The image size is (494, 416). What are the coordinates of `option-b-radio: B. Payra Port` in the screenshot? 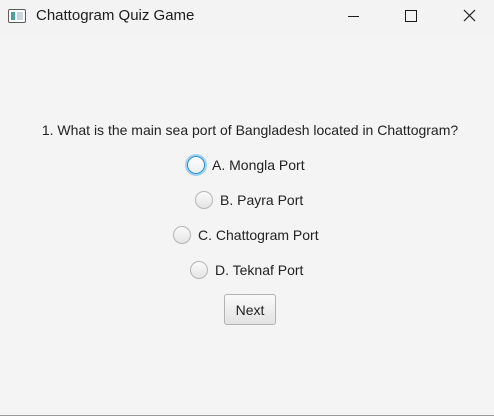 It's located at (249, 200).